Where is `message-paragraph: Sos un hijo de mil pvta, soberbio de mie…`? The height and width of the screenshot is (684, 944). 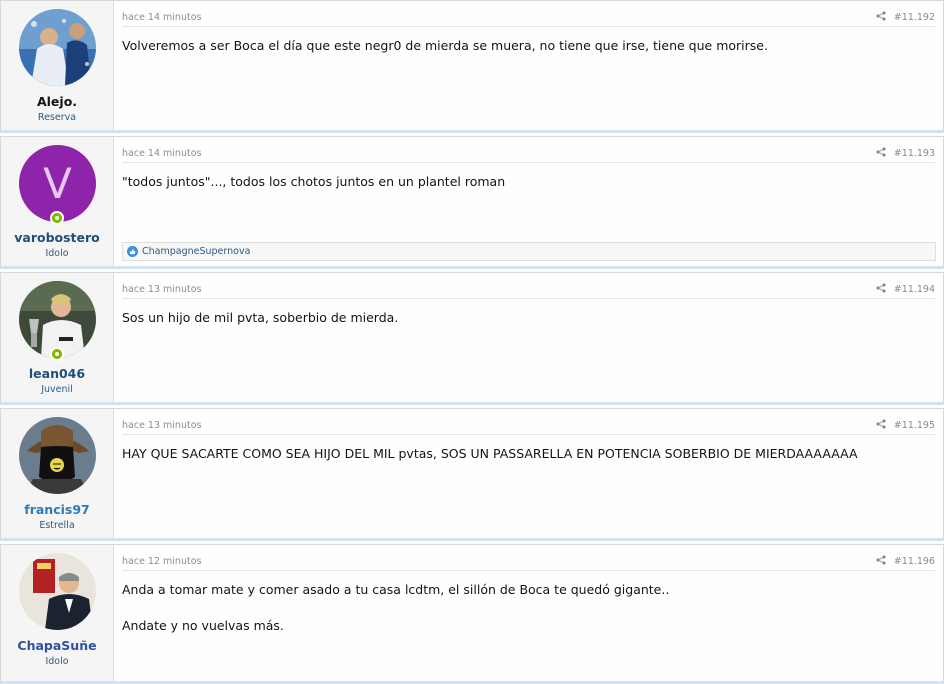 message-paragraph: Sos un hijo de mil pvta, soberbio de mie… is located at coordinates (260, 317).